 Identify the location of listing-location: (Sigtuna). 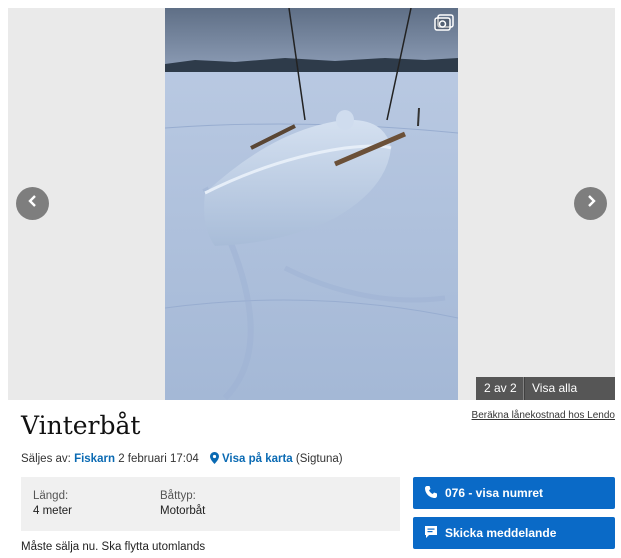
(319, 459).